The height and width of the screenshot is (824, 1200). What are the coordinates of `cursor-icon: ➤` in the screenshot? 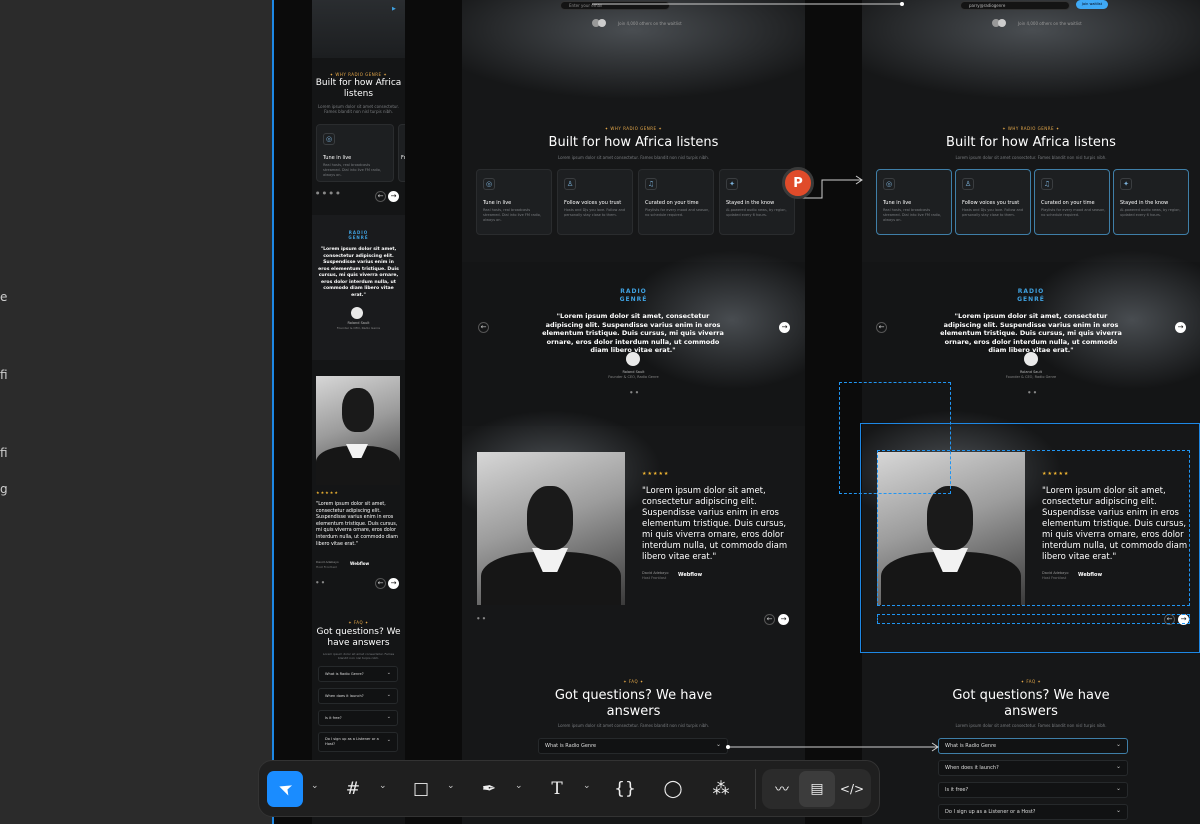 It's located at (285, 789).